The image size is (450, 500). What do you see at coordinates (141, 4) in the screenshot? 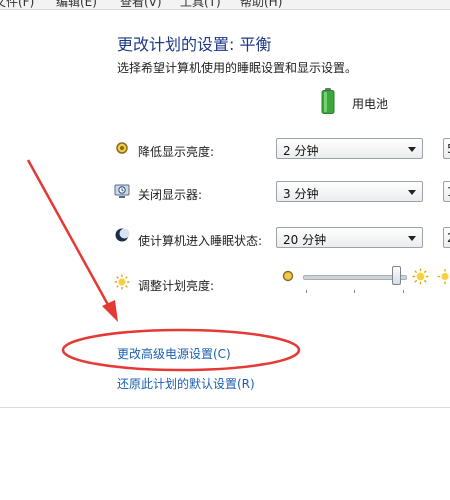
I see `menu-view: 查看(V)` at bounding box center [141, 4].